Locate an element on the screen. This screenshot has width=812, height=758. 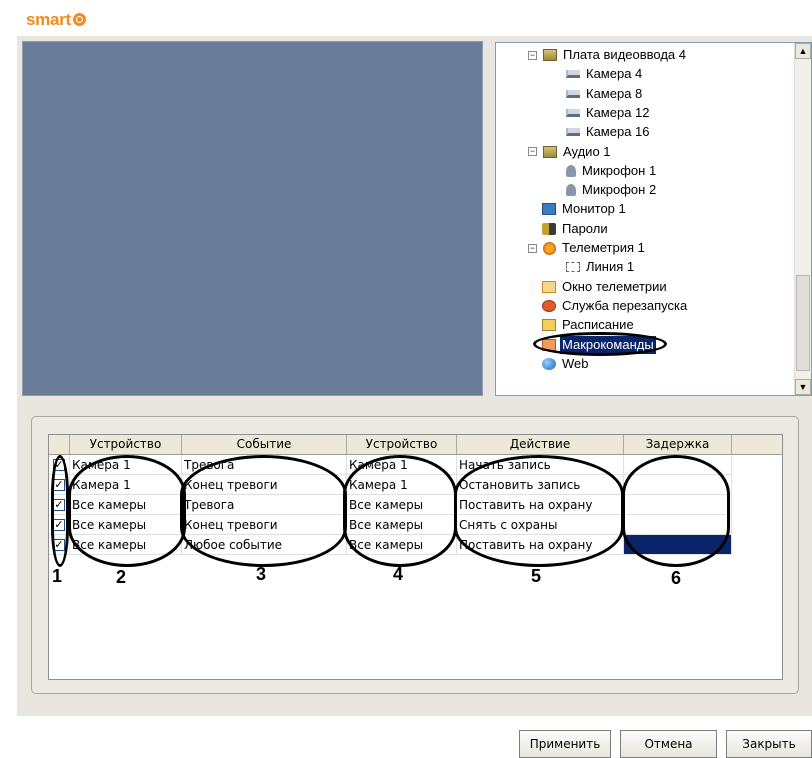
table-cell-action: Снять с охраны is located at coordinates (540, 525).